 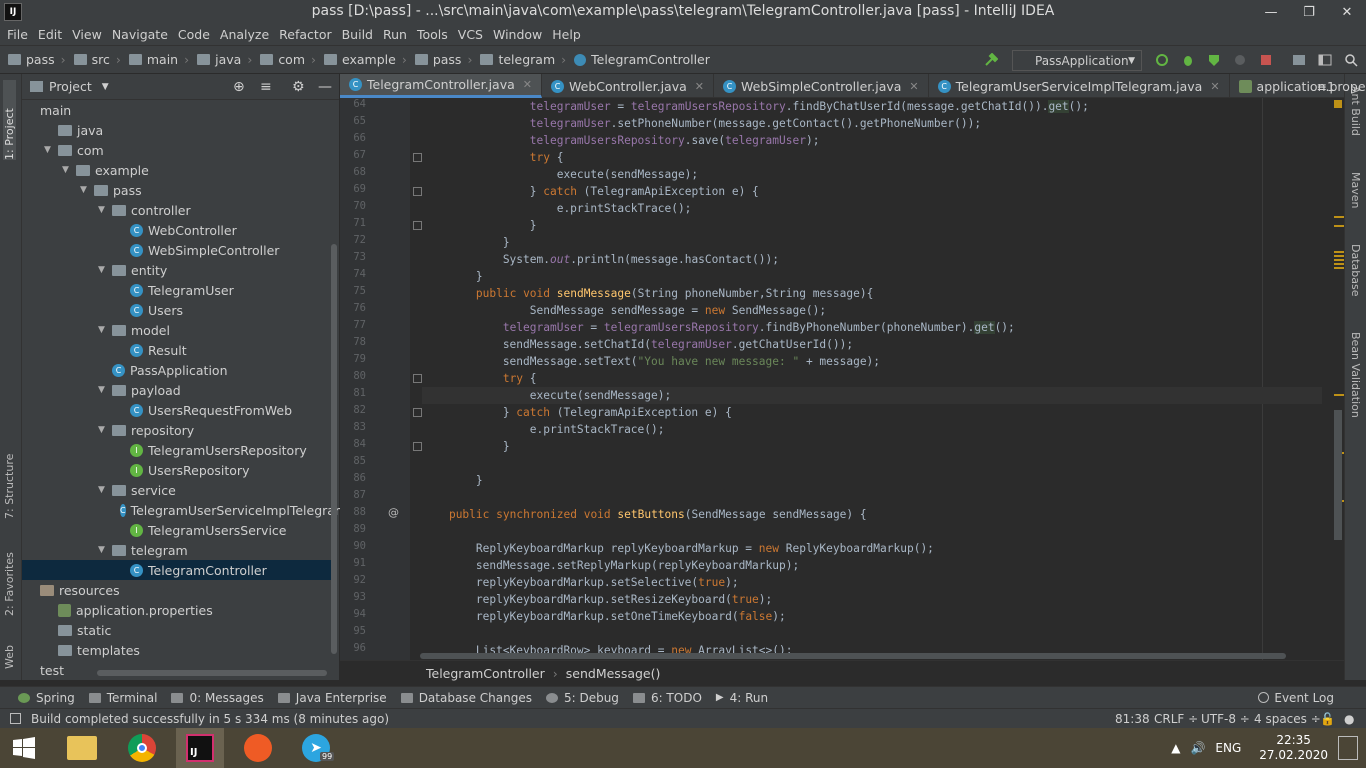 I want to click on tool-structure: 7: Structure, so click(x=9, y=479).